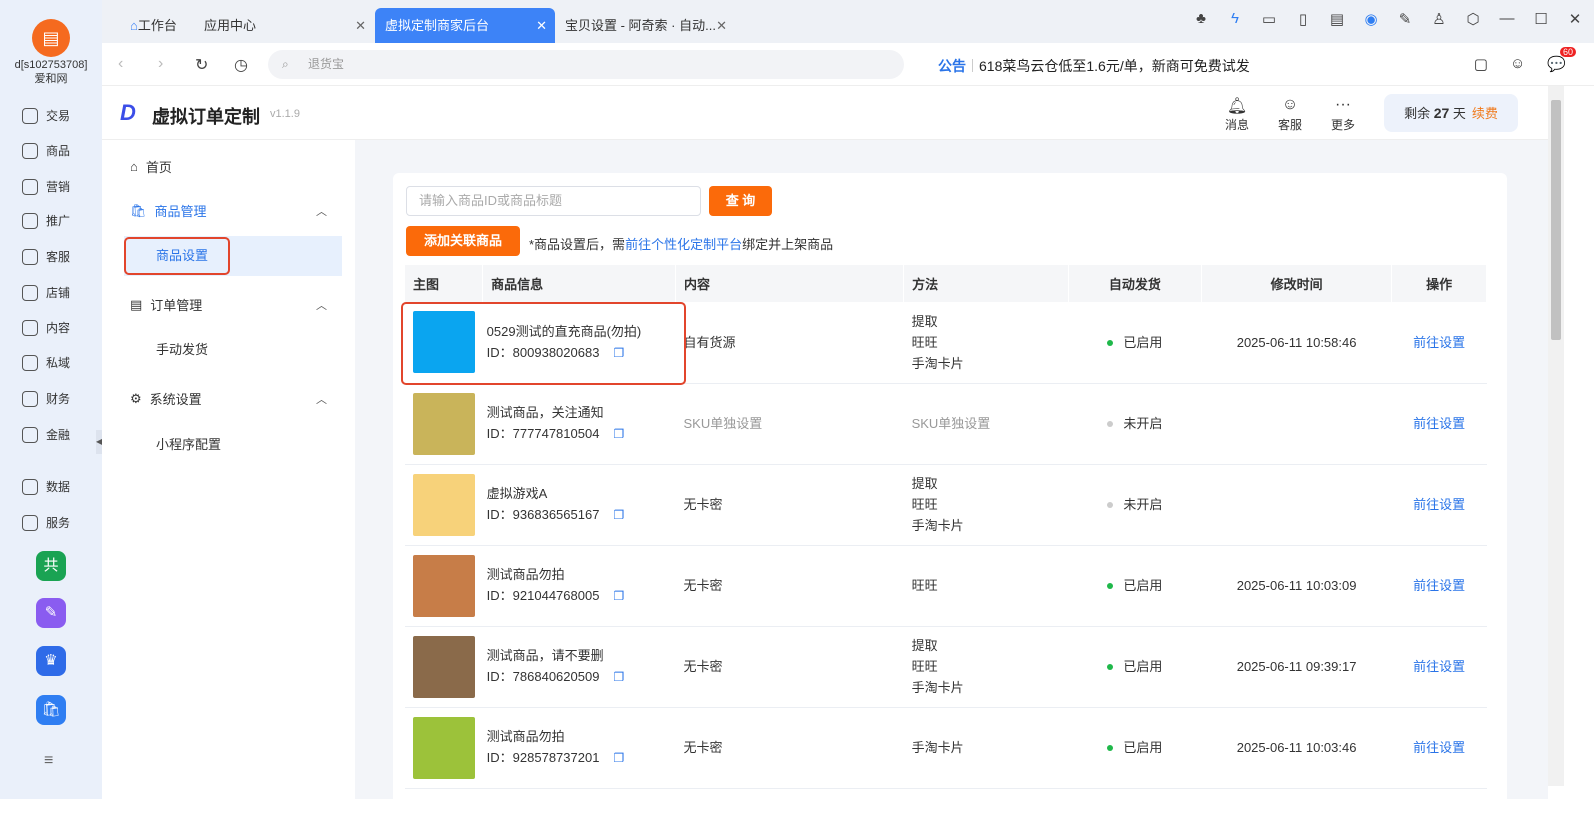  What do you see at coordinates (51, 613) in the screenshot?
I see `app-shortcut-icon: ✎` at bounding box center [51, 613].